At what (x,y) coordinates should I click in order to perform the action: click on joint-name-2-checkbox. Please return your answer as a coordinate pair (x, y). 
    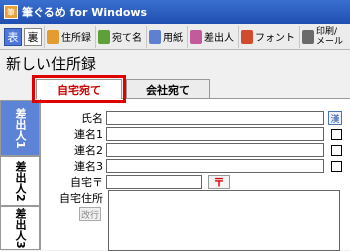
    Looking at the image, I should click on (336, 150).